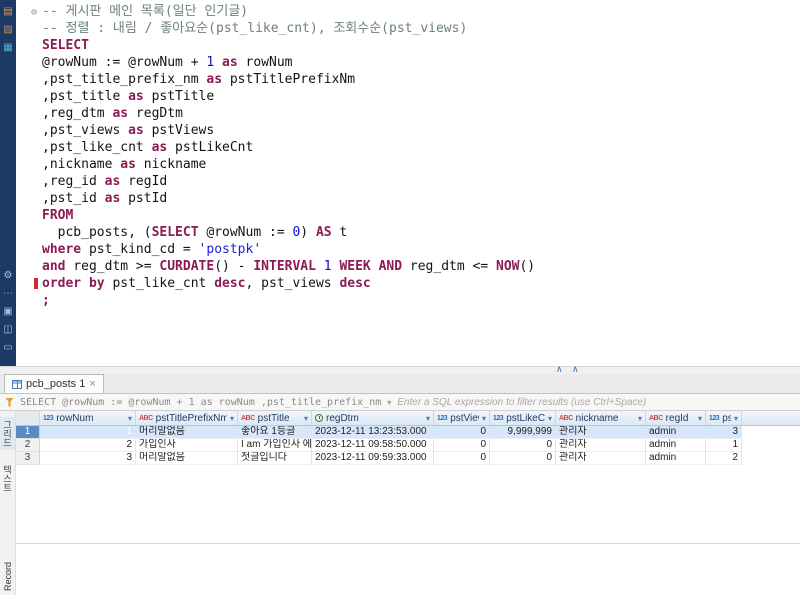  What do you see at coordinates (373, 458) in the screenshot?
I see `cell-regDtm: 2023-12-11 09:59:33.000` at bounding box center [373, 458].